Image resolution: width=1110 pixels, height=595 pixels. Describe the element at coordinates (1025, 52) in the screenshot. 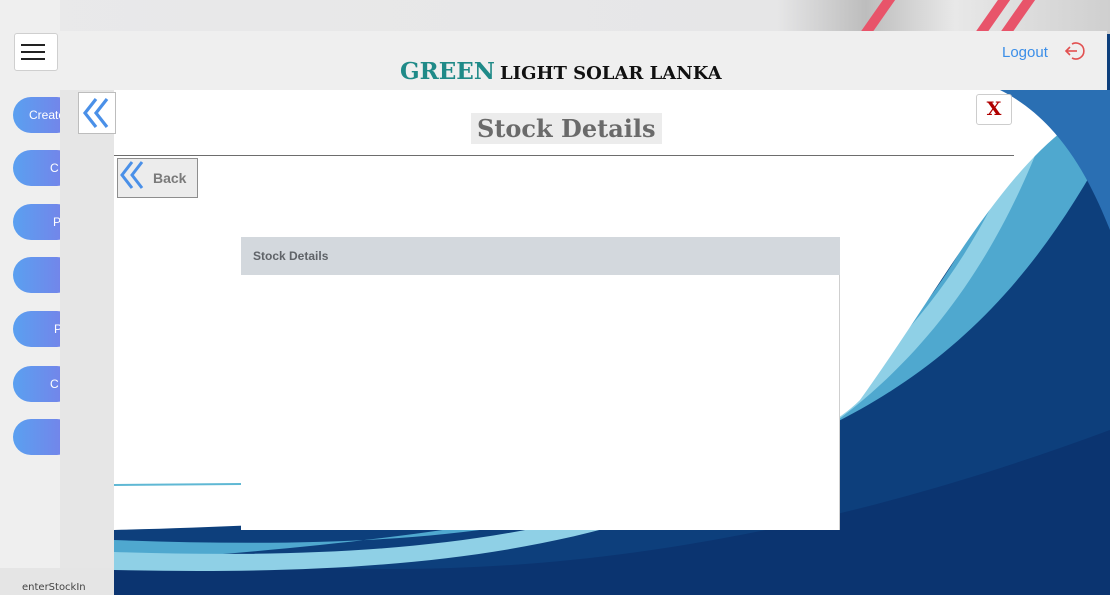

I see `logout-link: Logout` at that location.